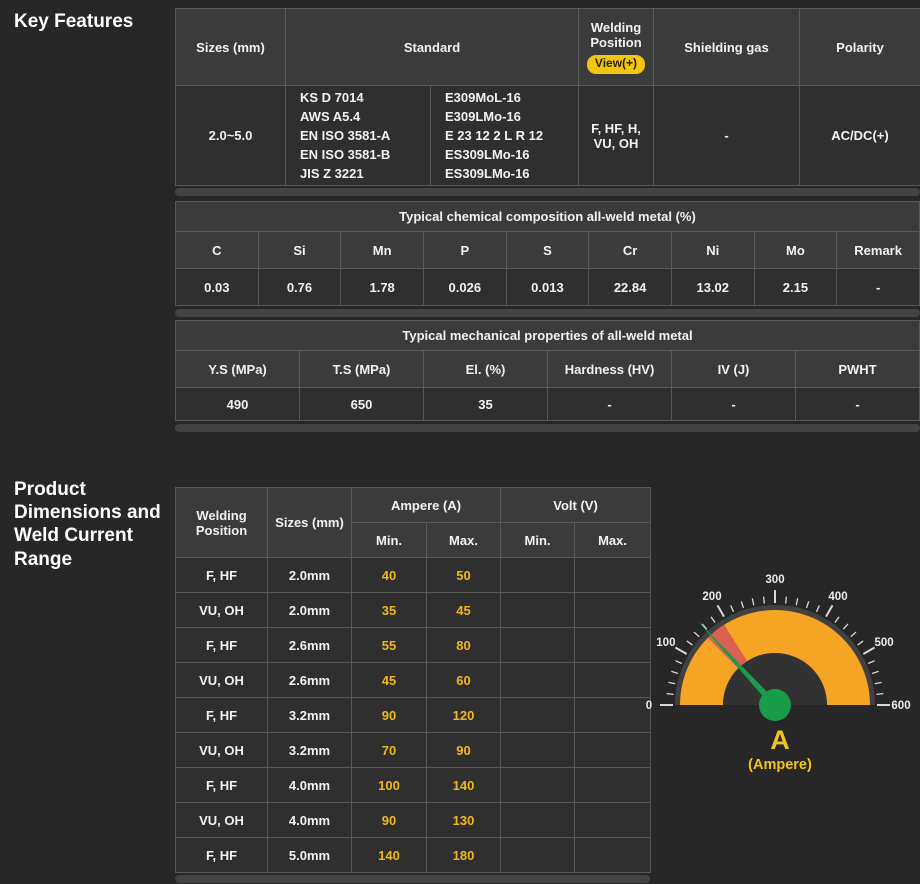 Image resolution: width=920 pixels, height=884 pixels. What do you see at coordinates (432, 47) in the screenshot?
I see `spec-header-standard: Standard` at bounding box center [432, 47].